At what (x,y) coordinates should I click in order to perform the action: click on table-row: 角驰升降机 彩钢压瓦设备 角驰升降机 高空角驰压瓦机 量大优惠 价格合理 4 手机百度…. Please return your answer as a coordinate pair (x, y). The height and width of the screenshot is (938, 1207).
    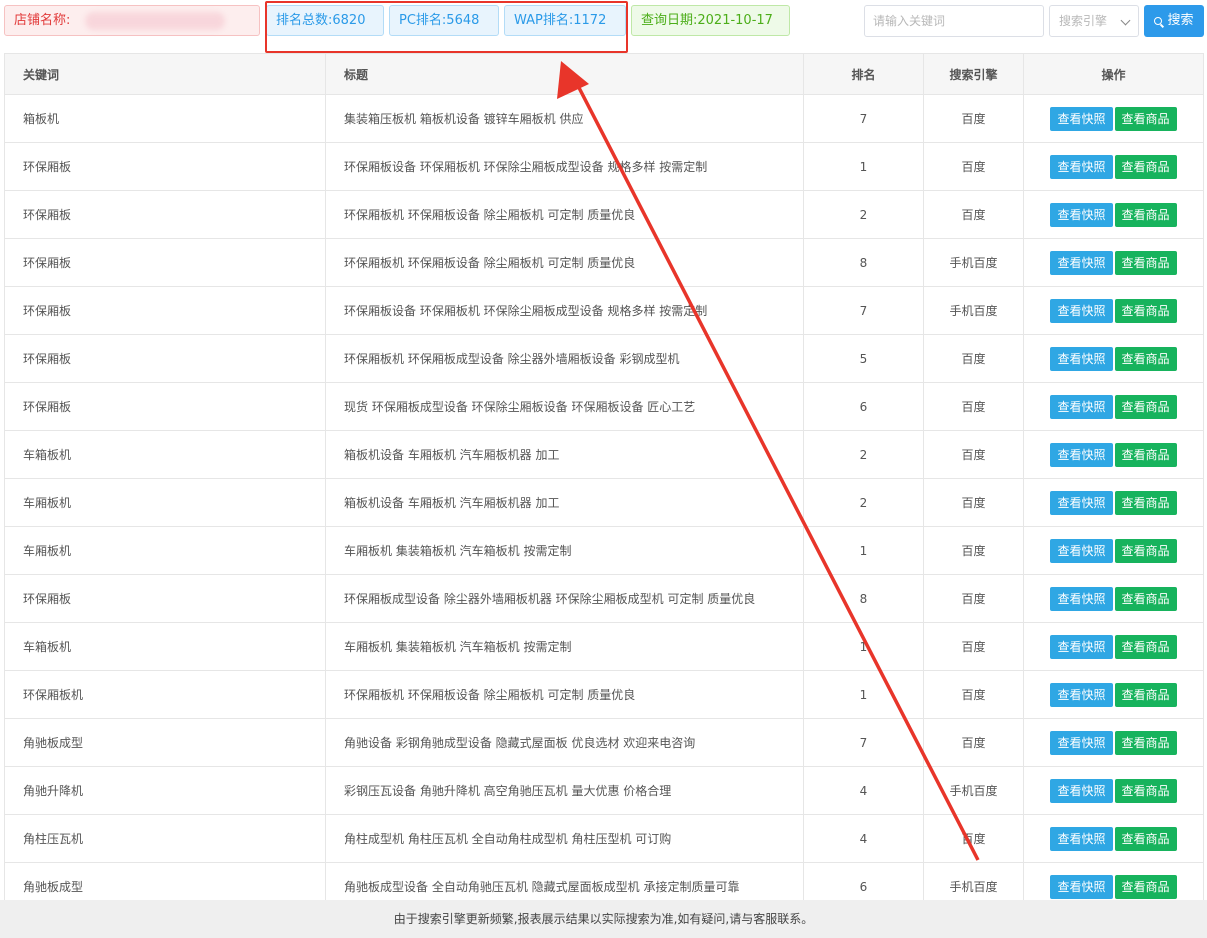
    Looking at the image, I should click on (604, 790).